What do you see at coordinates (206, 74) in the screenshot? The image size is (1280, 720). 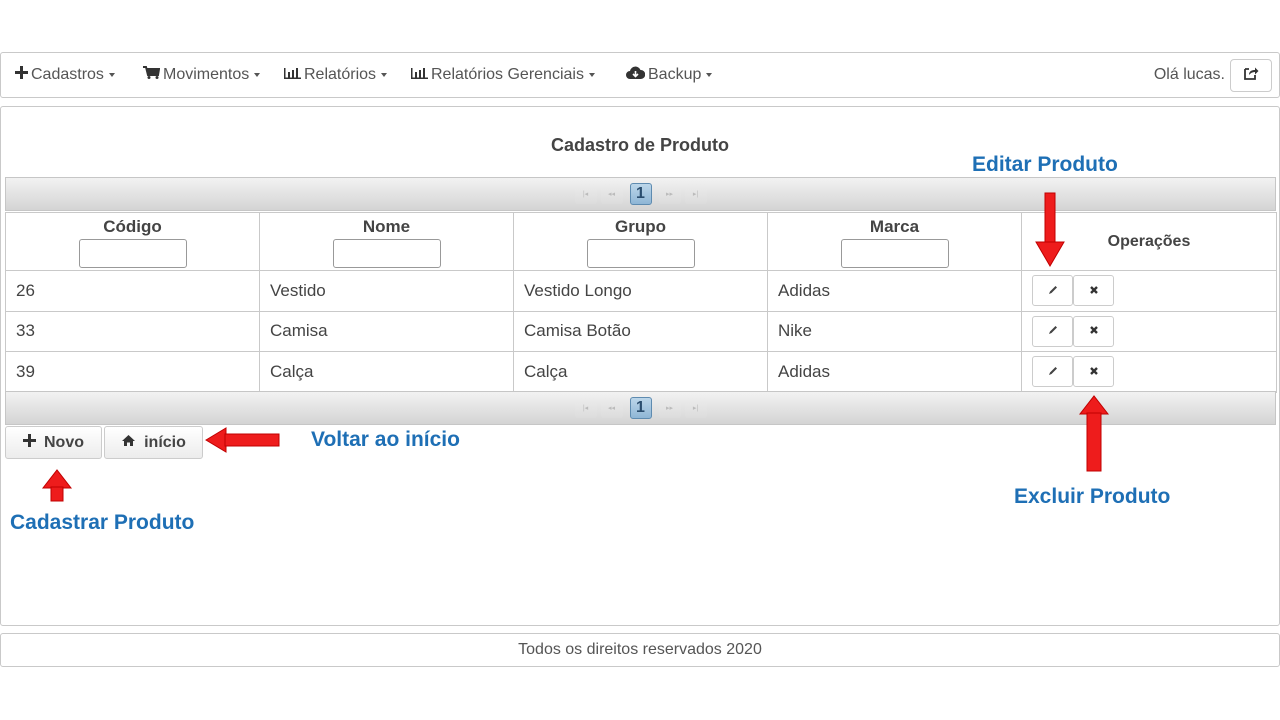 I see `menu-movimentos-label: Movimentos` at bounding box center [206, 74].